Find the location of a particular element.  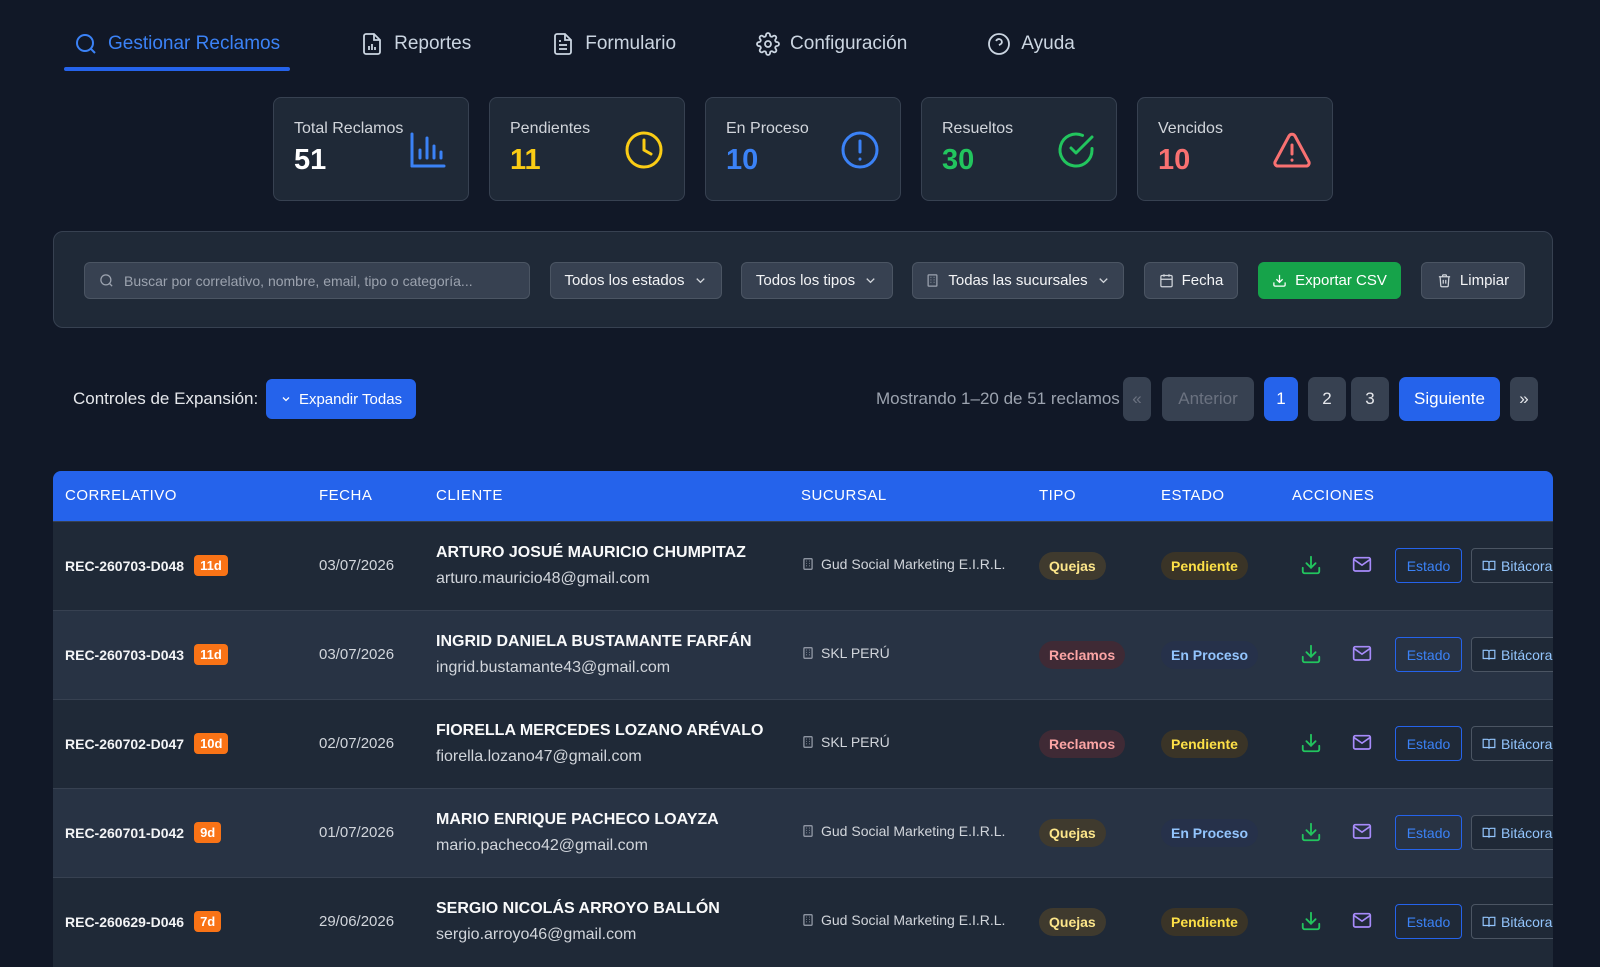

prev-page-button: Anterior is located at coordinates (1208, 399).